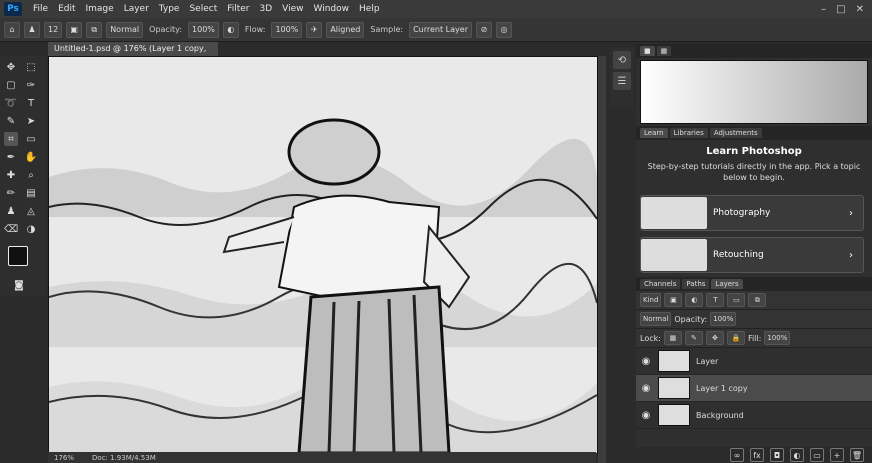 The image size is (872, 463). Describe the element at coordinates (736, 300) in the screenshot. I see `filter-shape-icon: ▭` at that location.